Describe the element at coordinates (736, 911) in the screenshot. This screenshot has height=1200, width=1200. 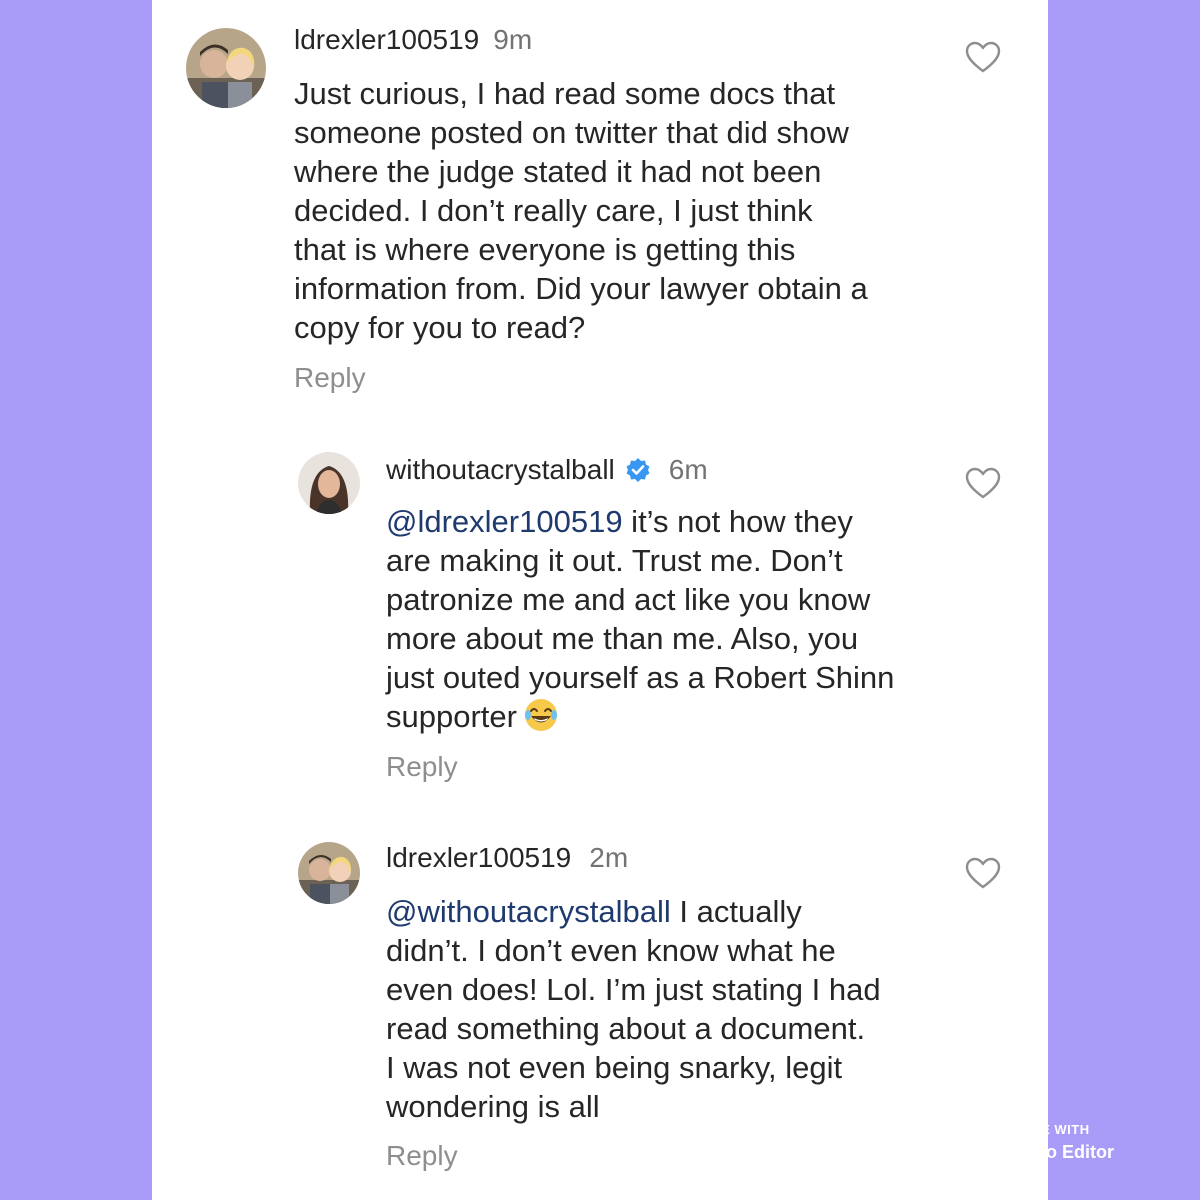
I see `text-fragment: I actually` at that location.